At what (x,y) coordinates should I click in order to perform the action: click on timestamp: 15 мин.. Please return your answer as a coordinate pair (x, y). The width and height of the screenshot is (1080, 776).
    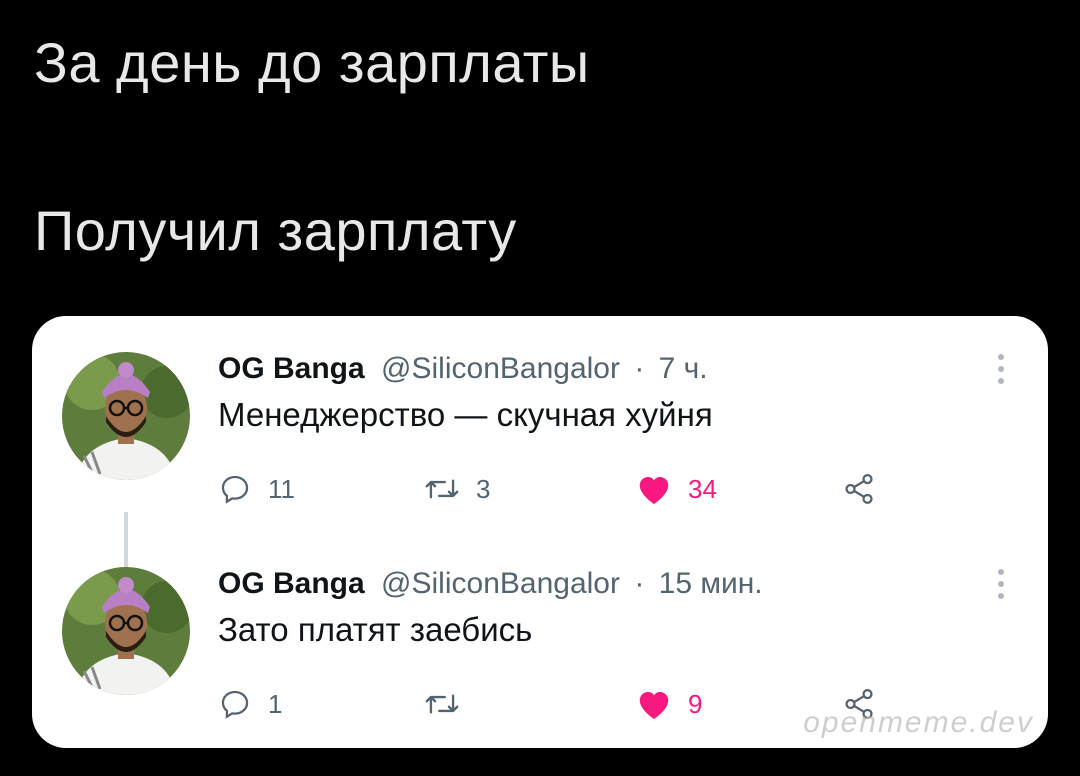
    Looking at the image, I should click on (711, 583).